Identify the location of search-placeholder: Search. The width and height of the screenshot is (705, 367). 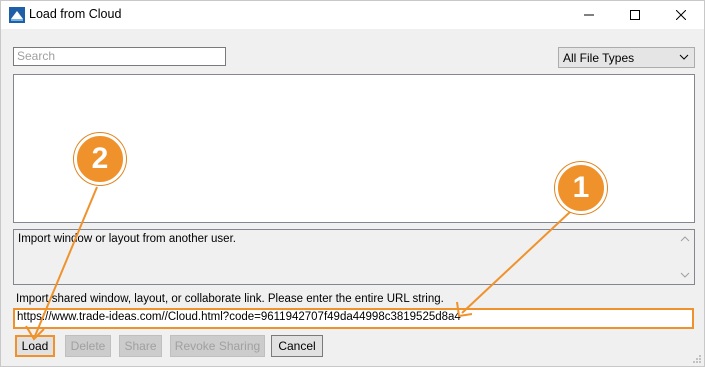
(36, 56).